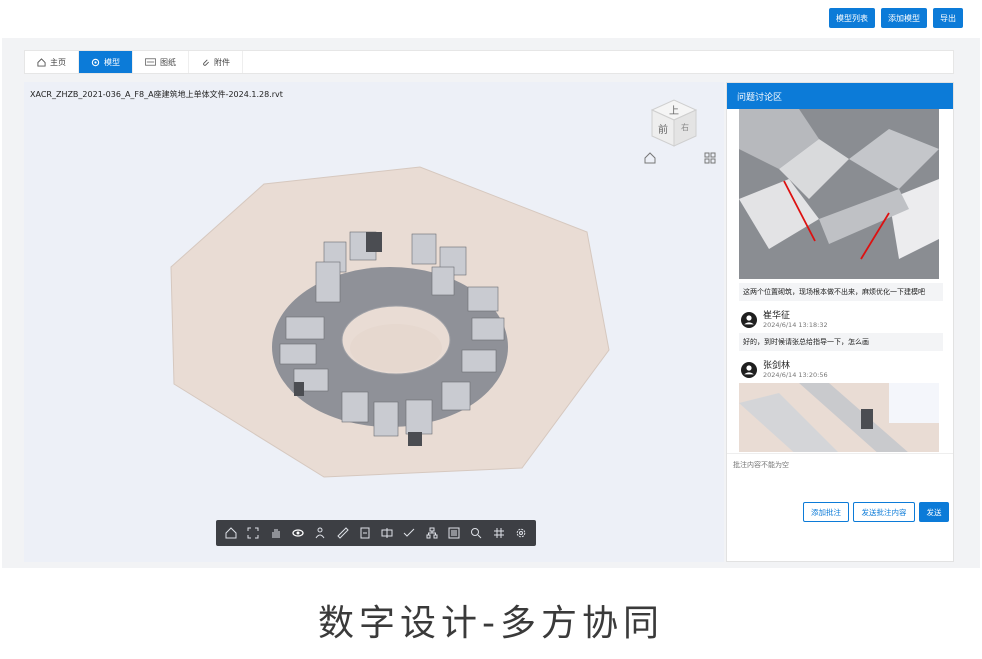 The image size is (982, 659). I want to click on view-cube: 上 前 右, so click(672, 126).